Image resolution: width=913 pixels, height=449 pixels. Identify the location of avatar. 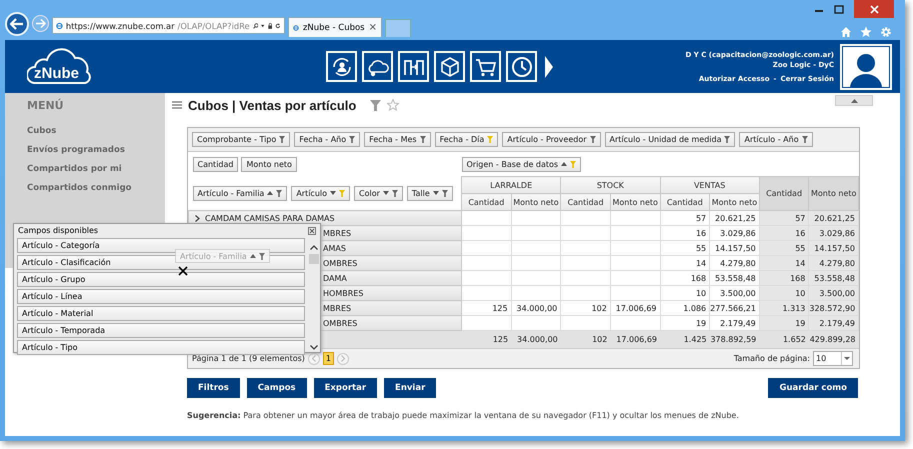
(866, 67).